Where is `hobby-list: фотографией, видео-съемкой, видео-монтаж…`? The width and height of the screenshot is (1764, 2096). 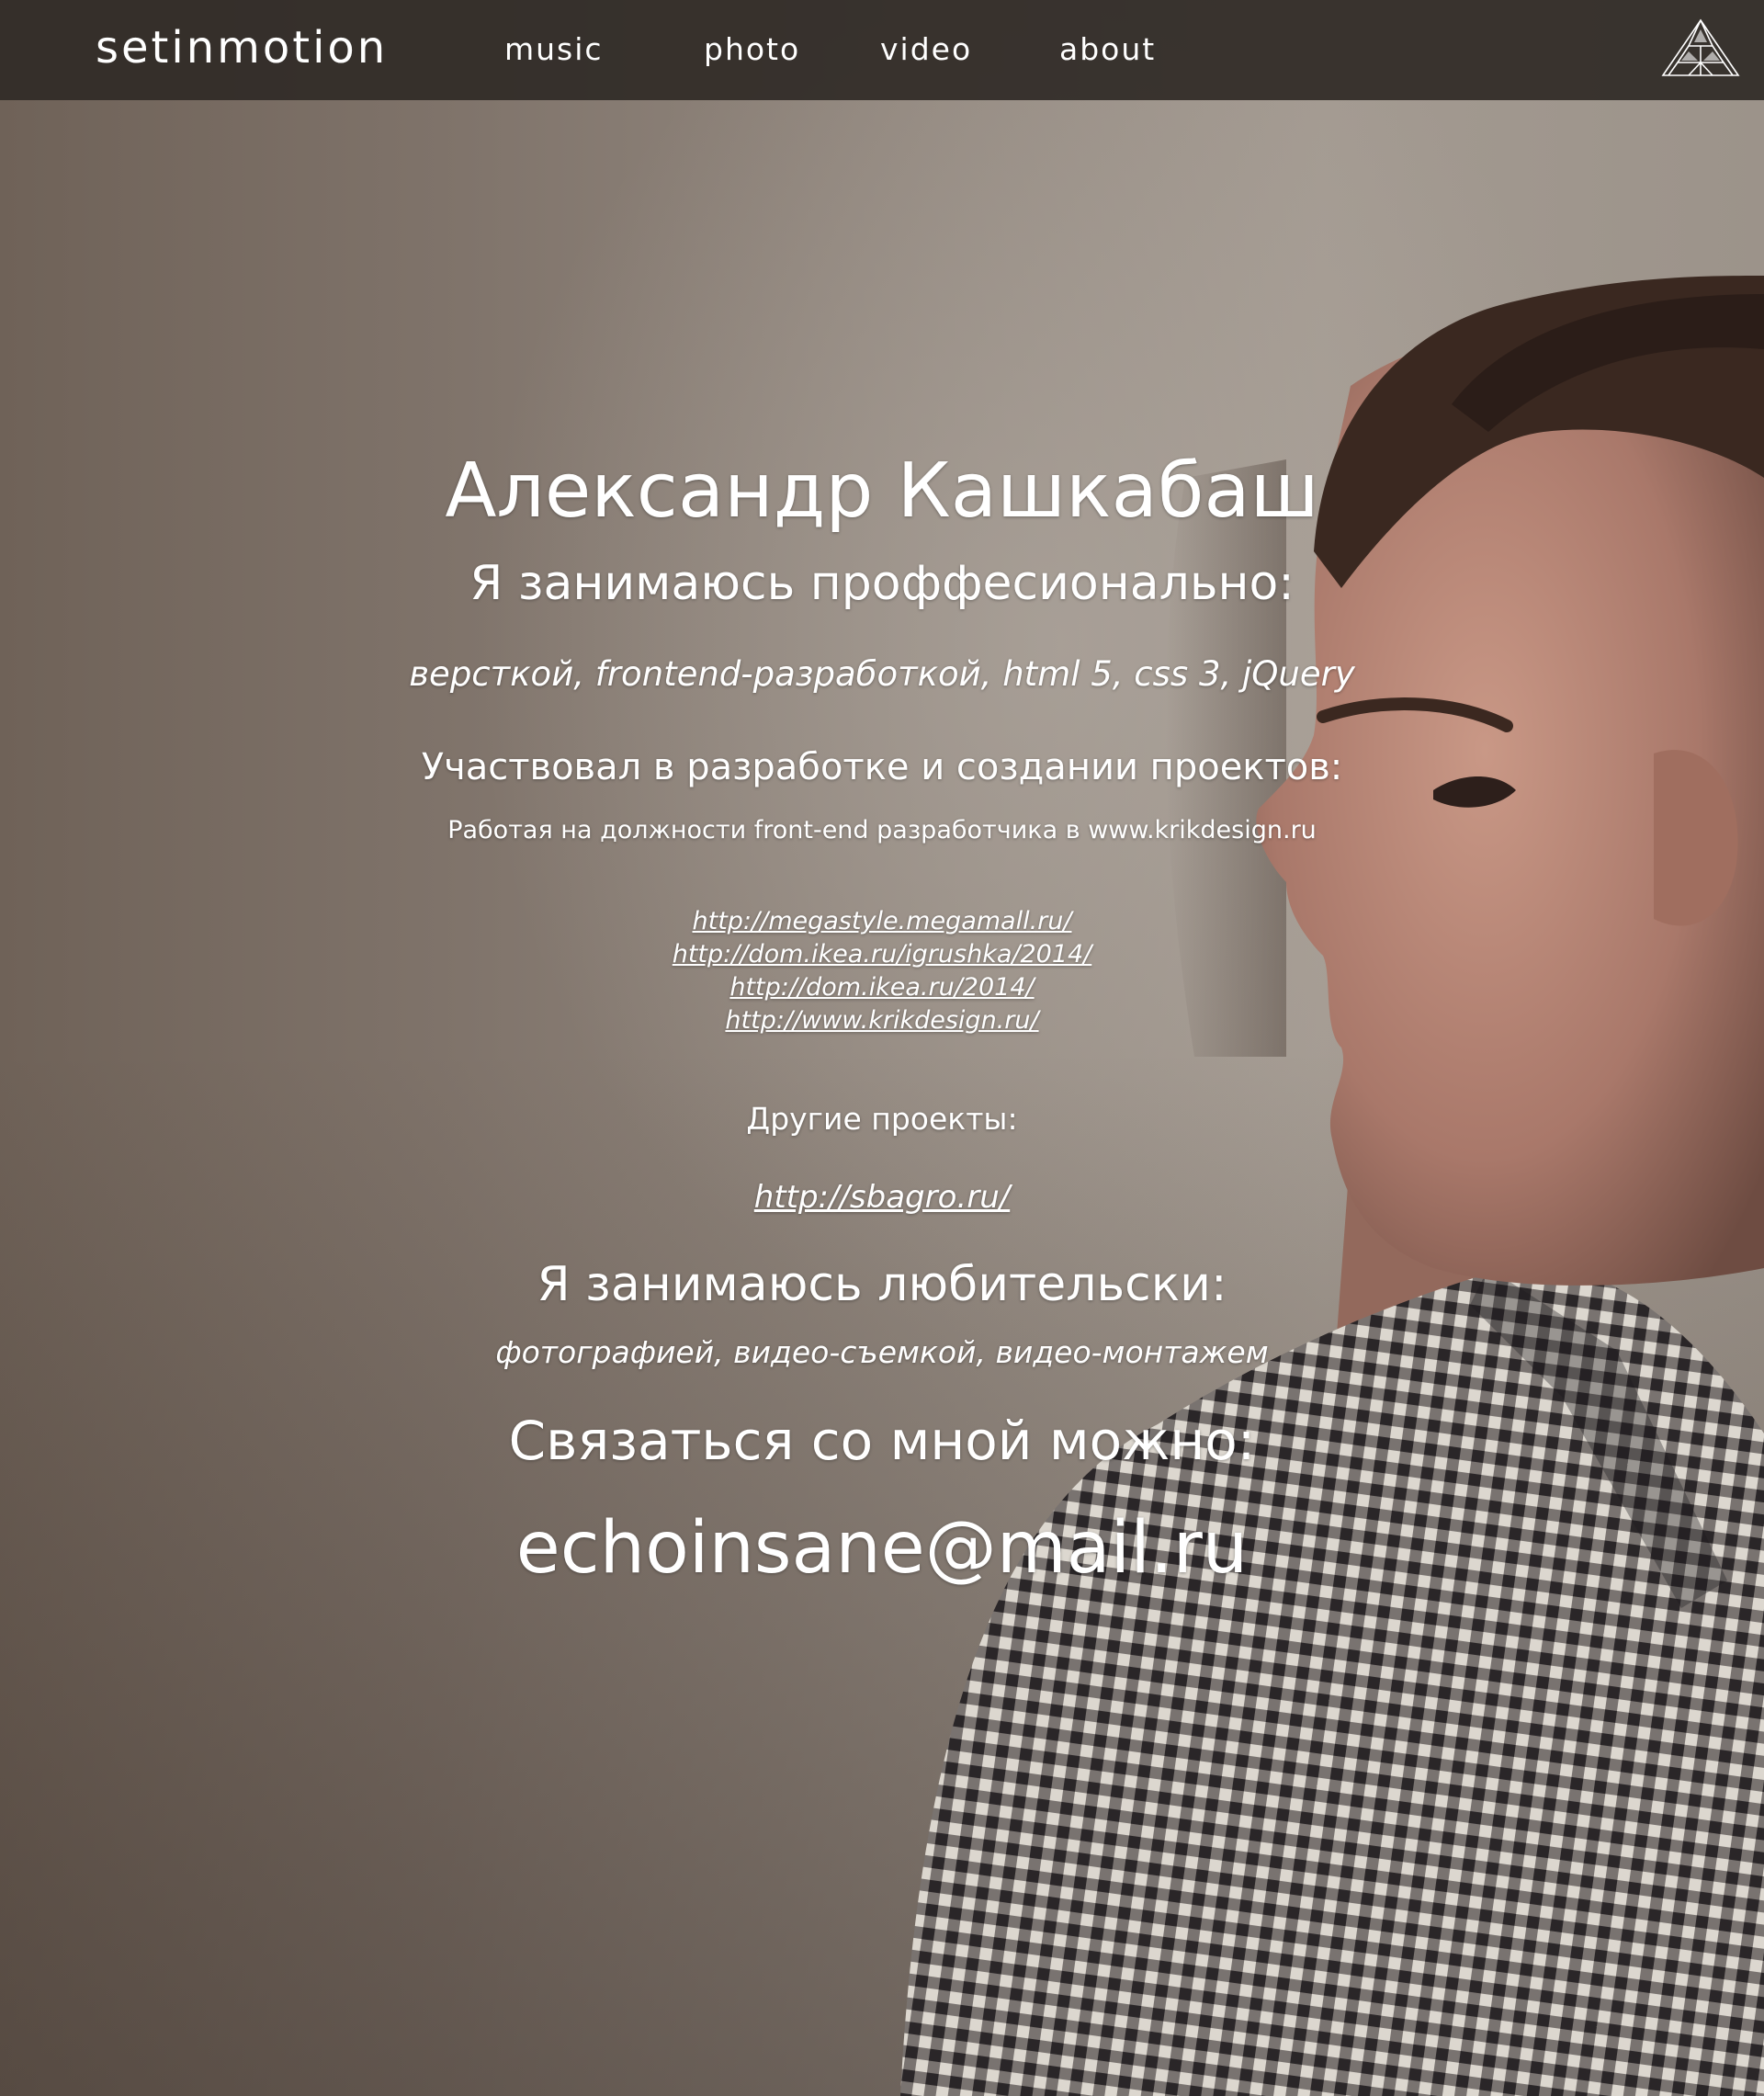
hobby-list: фотографией, видео-съемкой, видео-монтаж… is located at coordinates (882, 1352).